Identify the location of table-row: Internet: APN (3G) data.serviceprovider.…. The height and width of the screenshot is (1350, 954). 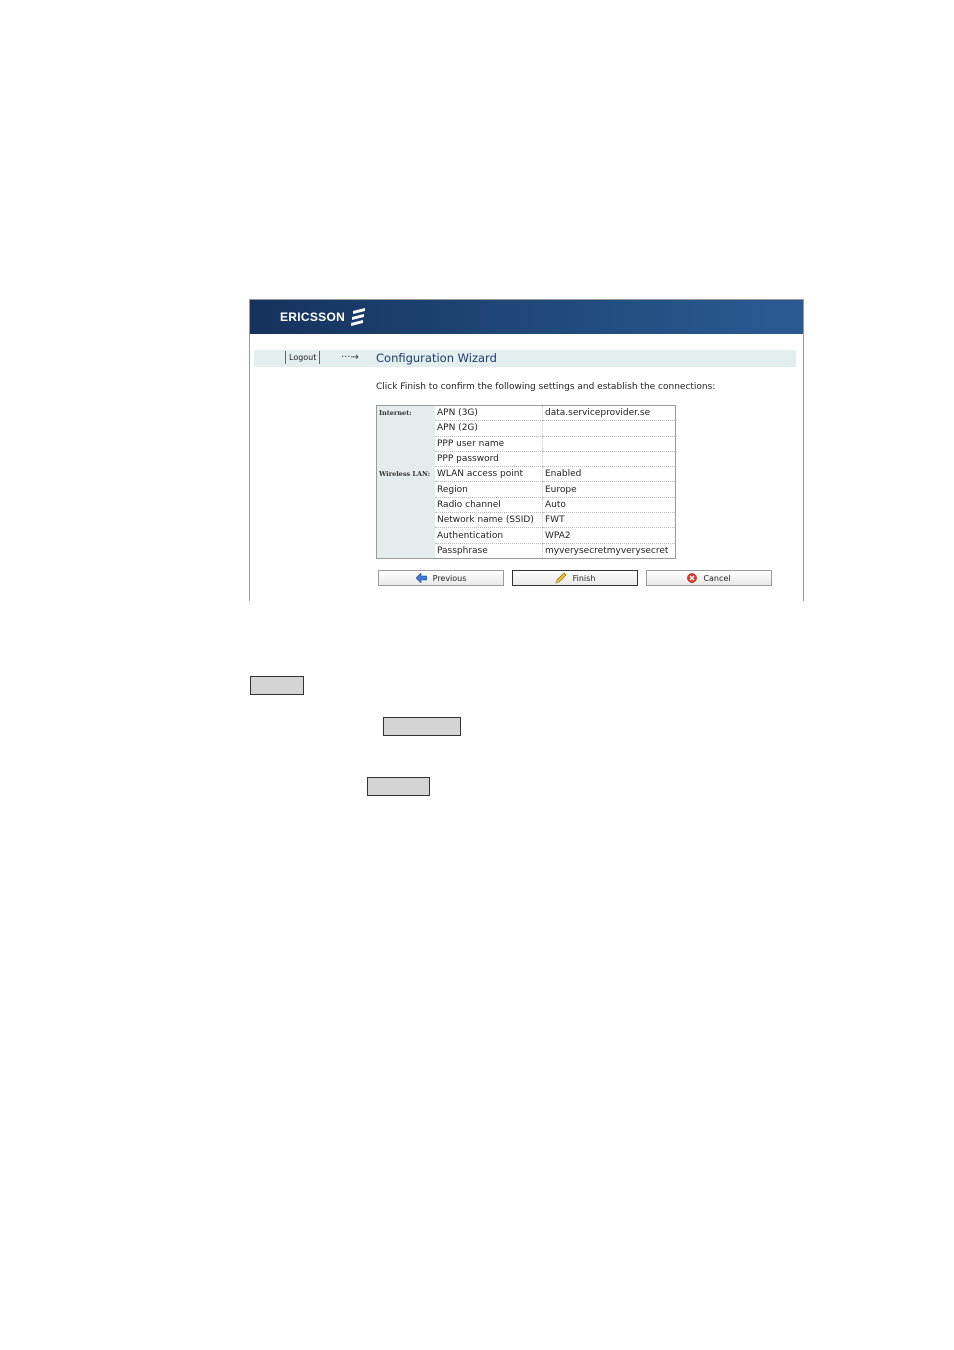
(526, 436).